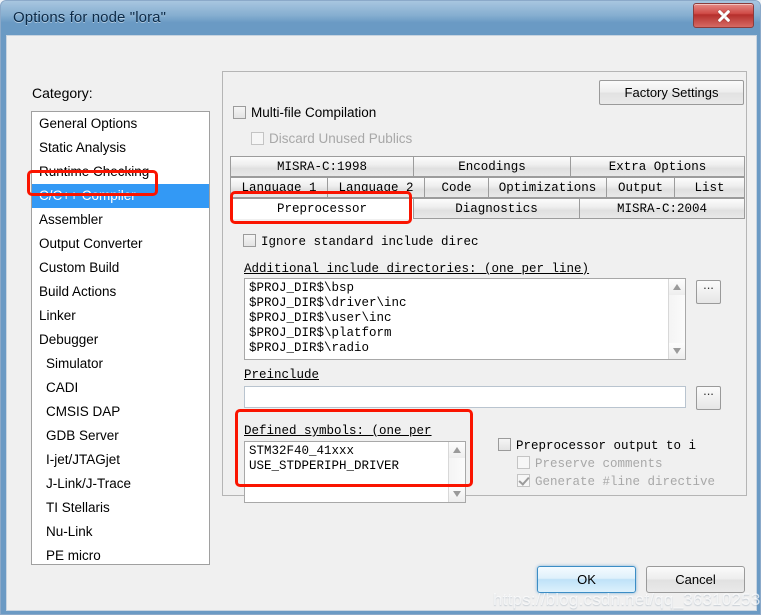 This screenshot has width=761, height=615. I want to click on preserve-comments-checkbox, so click(523, 462).